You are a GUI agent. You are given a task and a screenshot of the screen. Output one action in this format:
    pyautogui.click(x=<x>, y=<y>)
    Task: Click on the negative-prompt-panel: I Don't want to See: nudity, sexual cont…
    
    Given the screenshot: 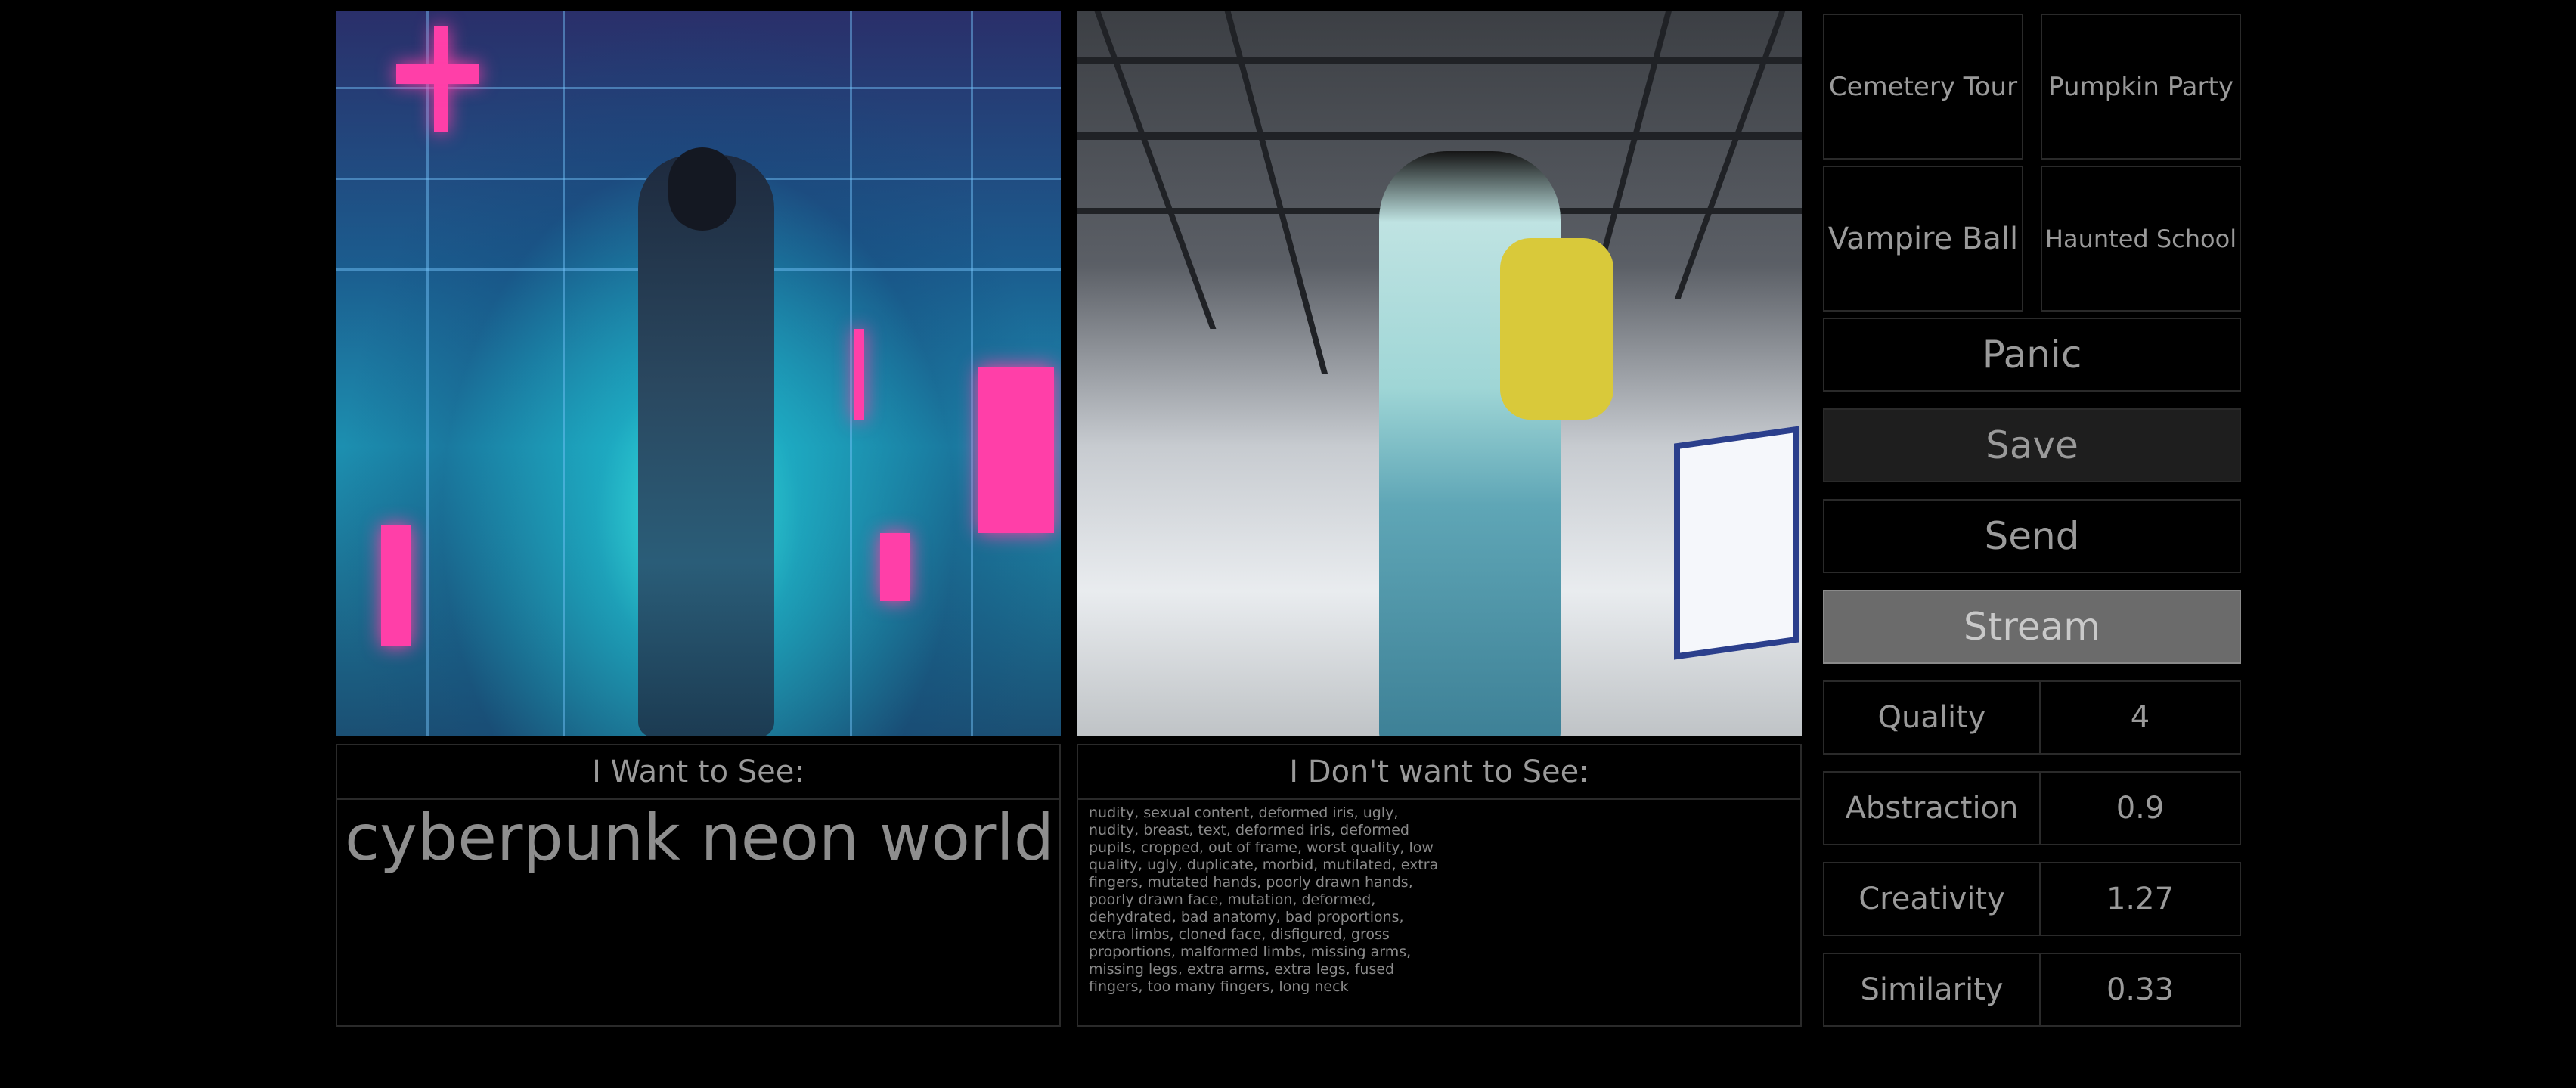 What is the action you would take?
    pyautogui.click(x=1439, y=885)
    